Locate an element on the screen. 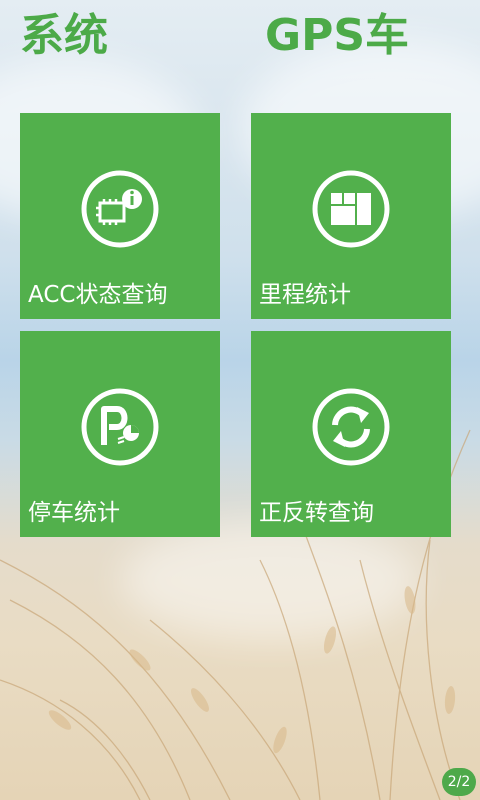 The image size is (480, 800). tile-label: 里程统计 is located at coordinates (305, 295).